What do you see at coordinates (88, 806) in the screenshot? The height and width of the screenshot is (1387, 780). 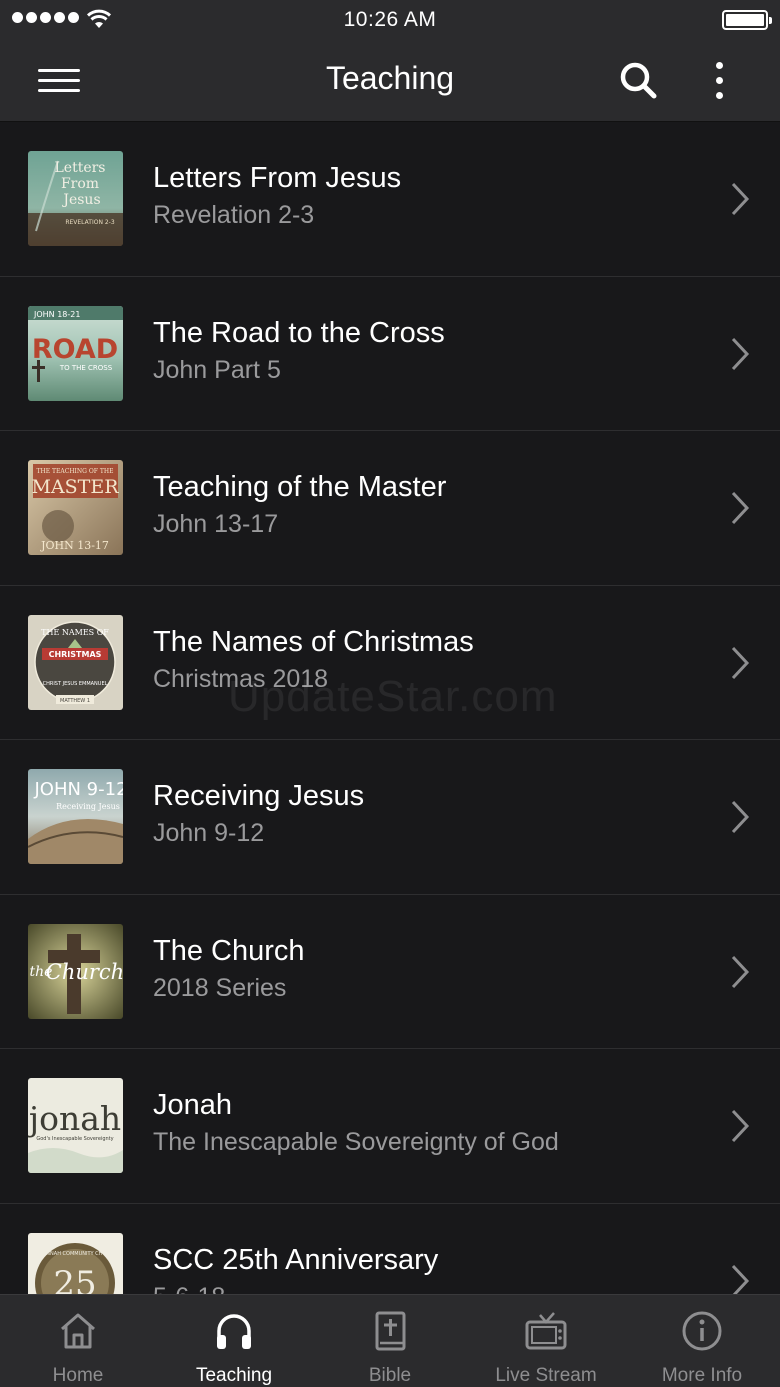 I see `svg-text: Receiving Jesus` at bounding box center [88, 806].